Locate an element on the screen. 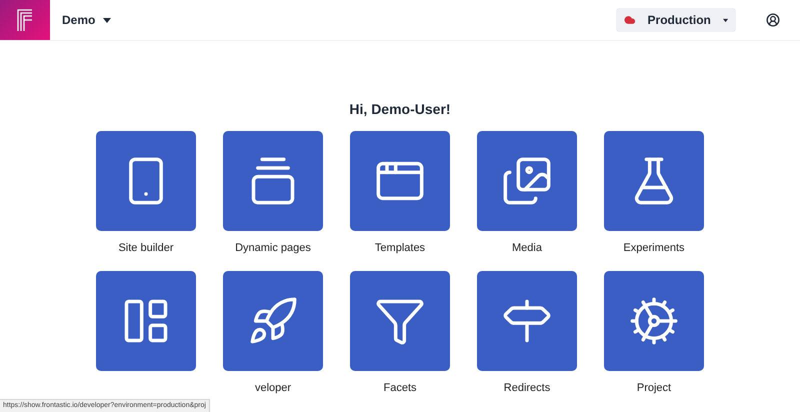 The height and width of the screenshot is (412, 800). tile-label: veloper is located at coordinates (273, 388).